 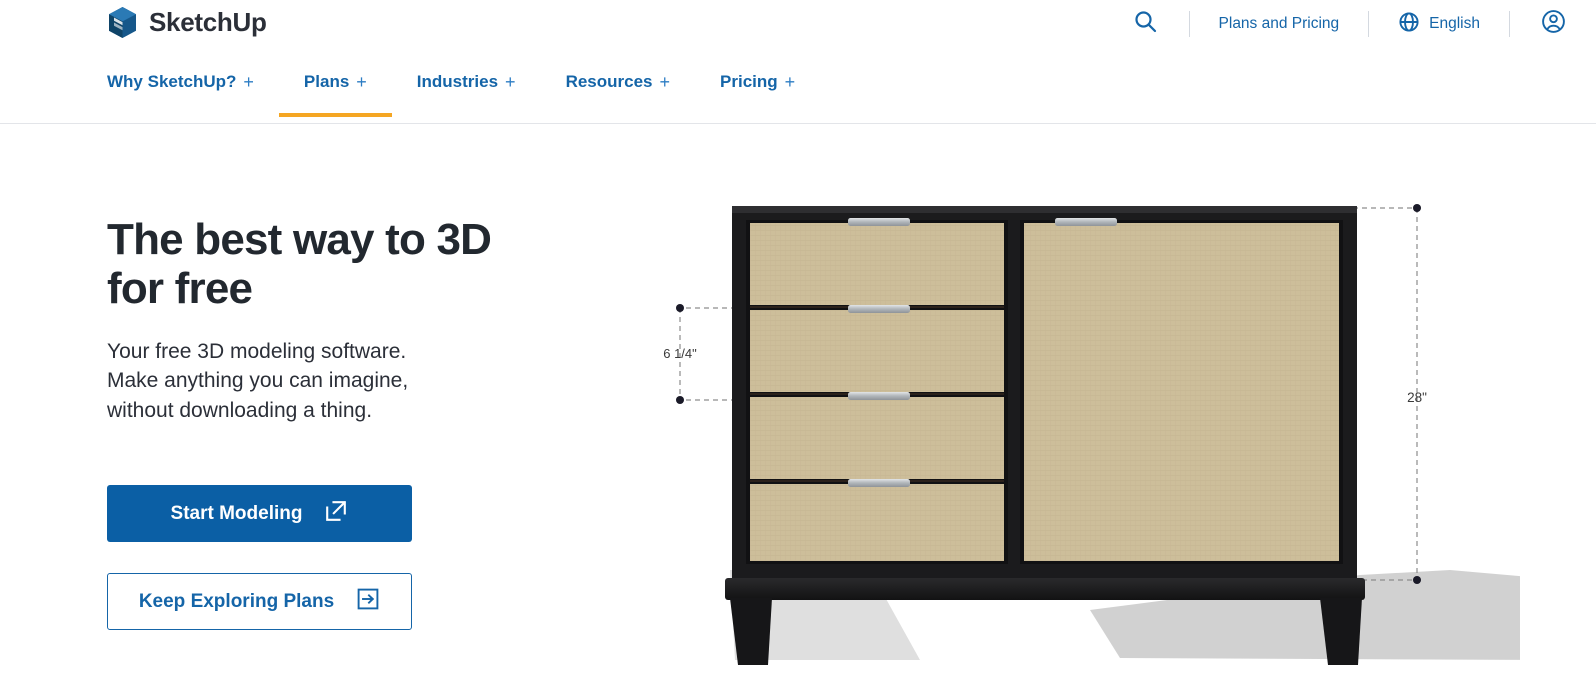 I want to click on arrow-right-box-icon, so click(x=368, y=602).